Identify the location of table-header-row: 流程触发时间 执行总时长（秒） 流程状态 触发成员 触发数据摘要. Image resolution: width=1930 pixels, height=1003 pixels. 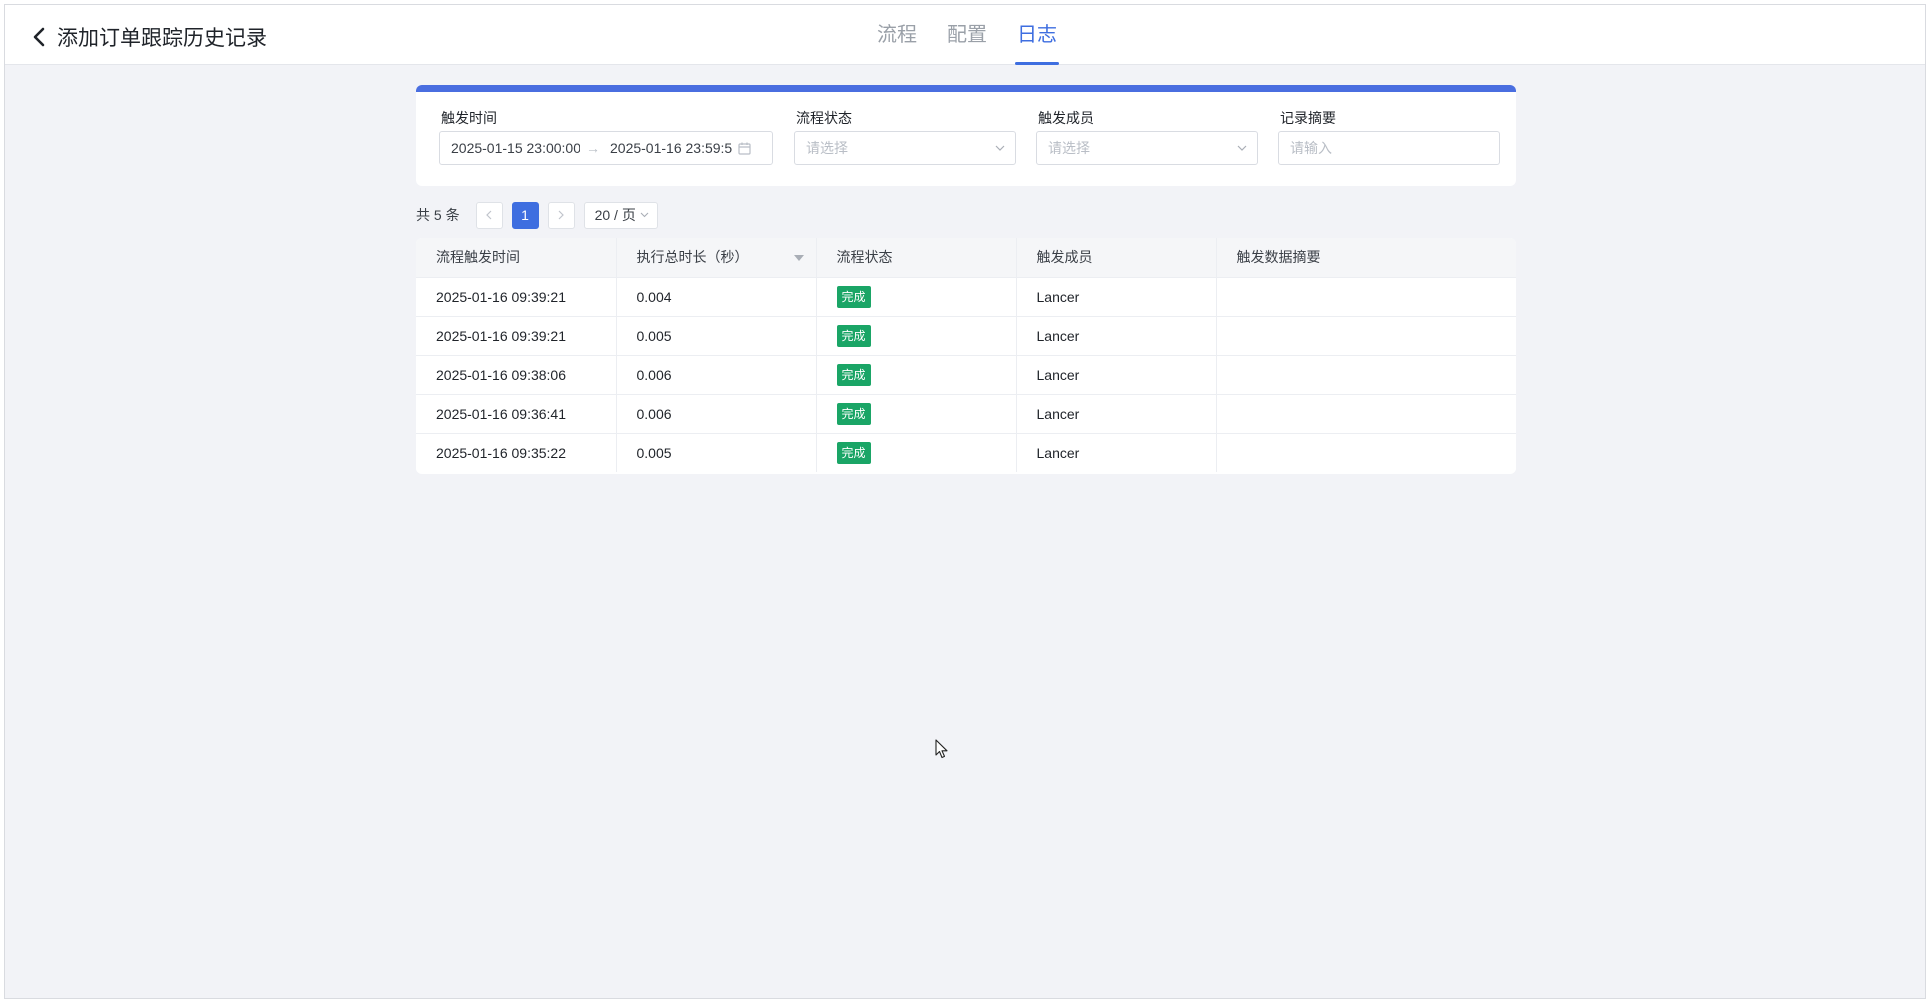
(966, 258).